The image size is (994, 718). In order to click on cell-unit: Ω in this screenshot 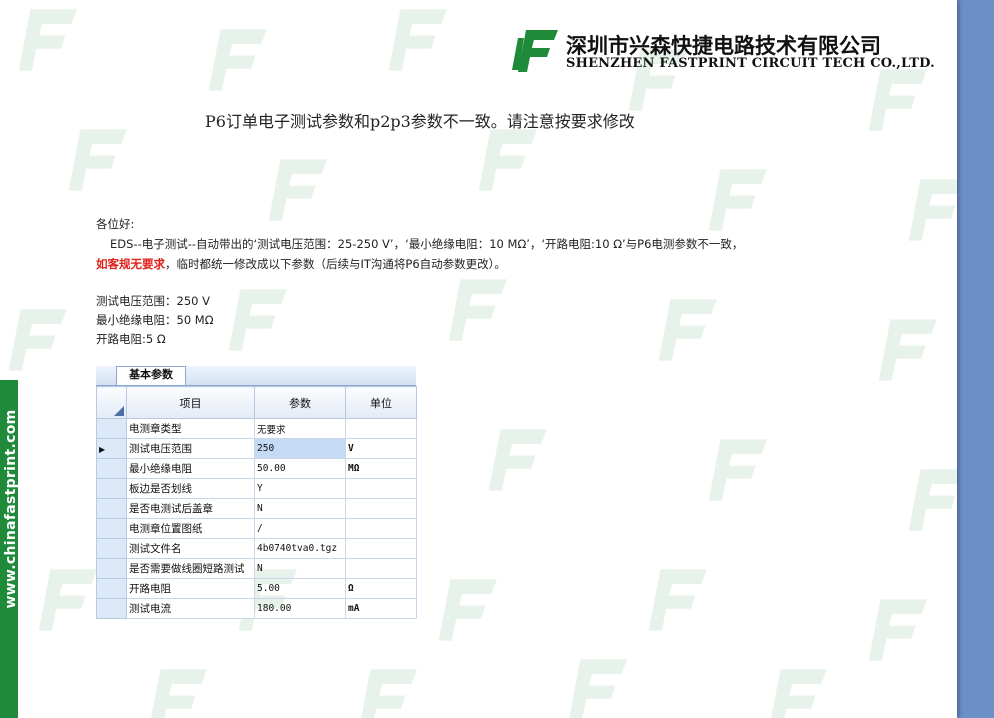, I will do `click(381, 588)`.